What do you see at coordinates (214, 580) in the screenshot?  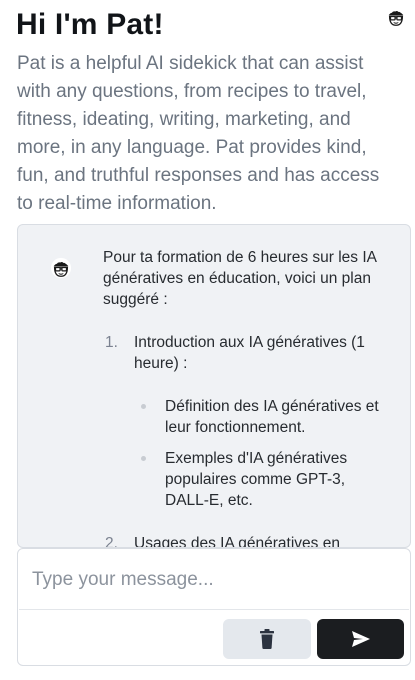 I see `message-input` at bounding box center [214, 580].